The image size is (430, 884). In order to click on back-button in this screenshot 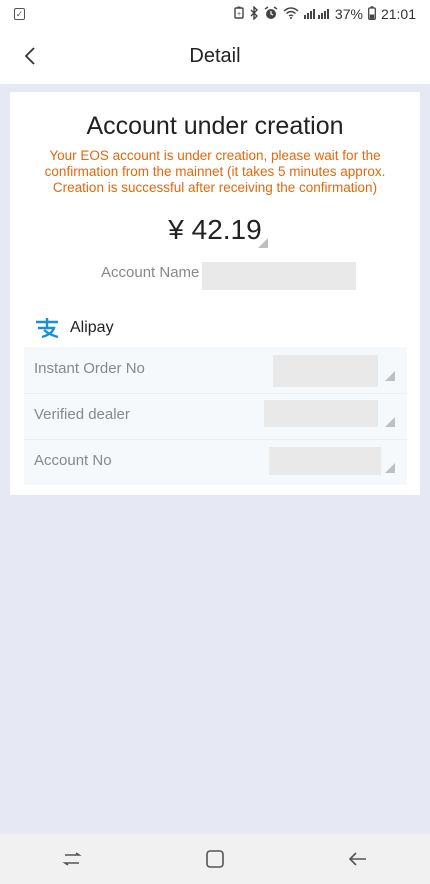, I will do `click(30, 56)`.